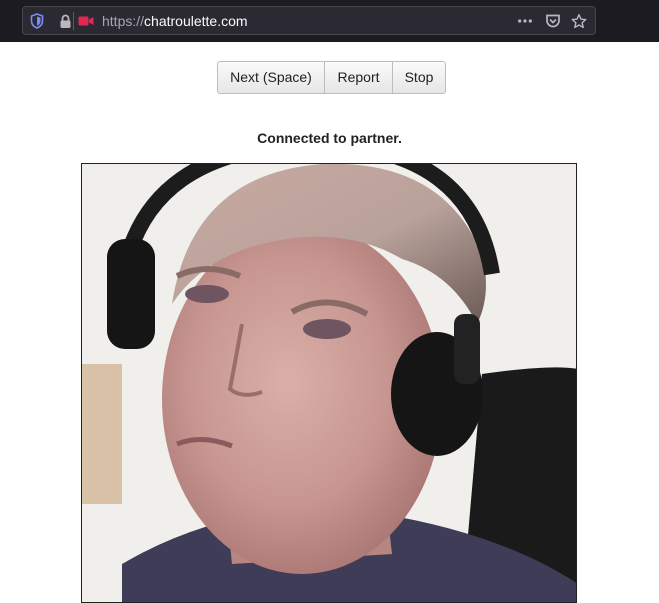  Describe the element at coordinates (37, 21) in the screenshot. I see `shield-icon` at that location.